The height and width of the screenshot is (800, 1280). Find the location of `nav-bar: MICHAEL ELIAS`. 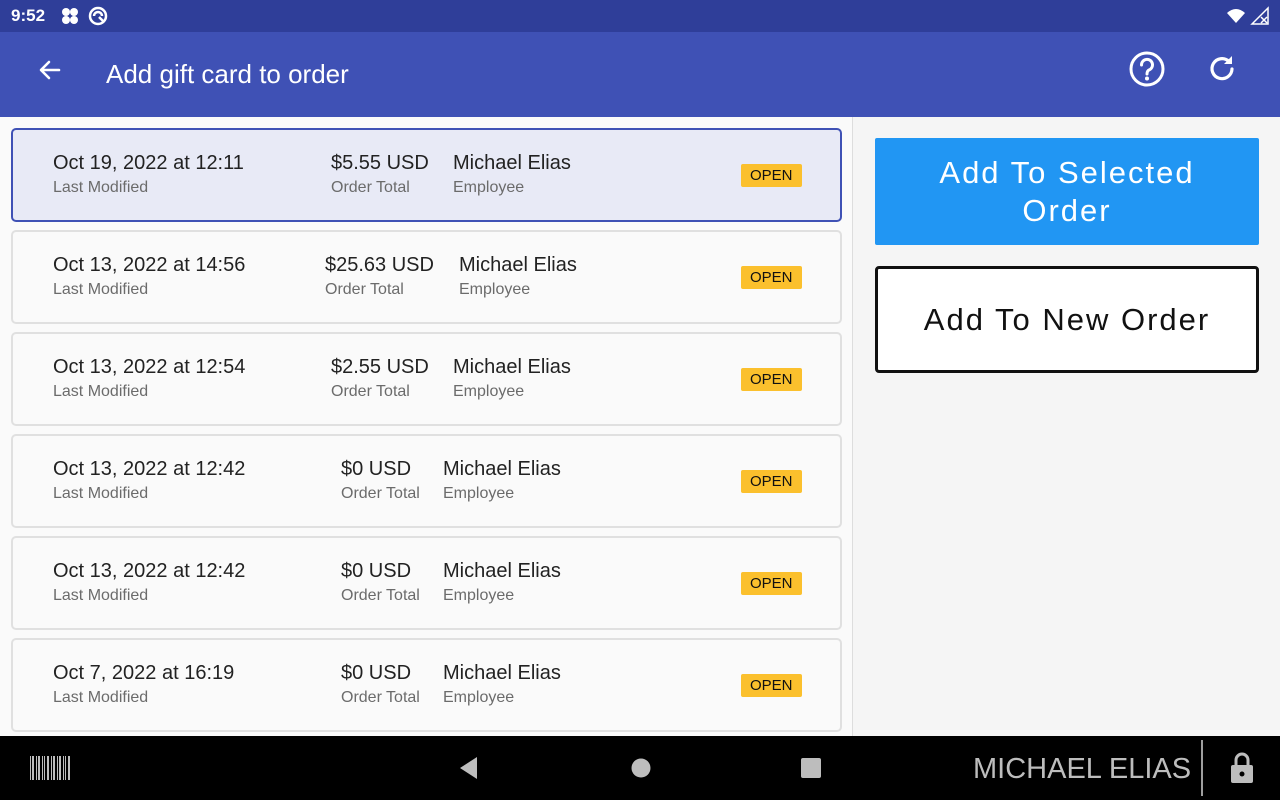

nav-bar: MICHAEL ELIAS is located at coordinates (640, 768).